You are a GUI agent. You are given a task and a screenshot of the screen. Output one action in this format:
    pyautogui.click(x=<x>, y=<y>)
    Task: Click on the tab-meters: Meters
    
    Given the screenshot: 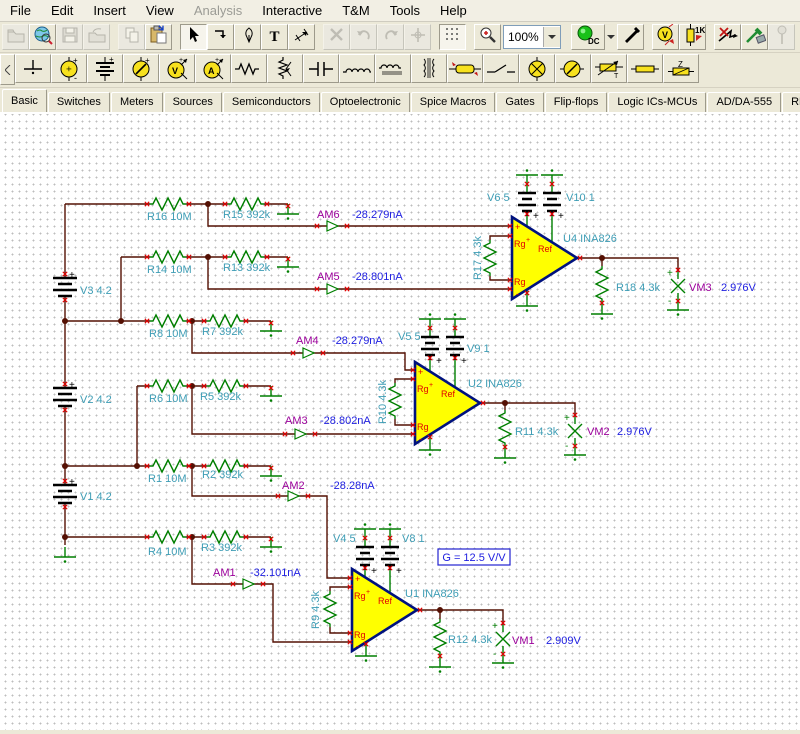 What is the action you would take?
    pyautogui.click(x=136, y=102)
    